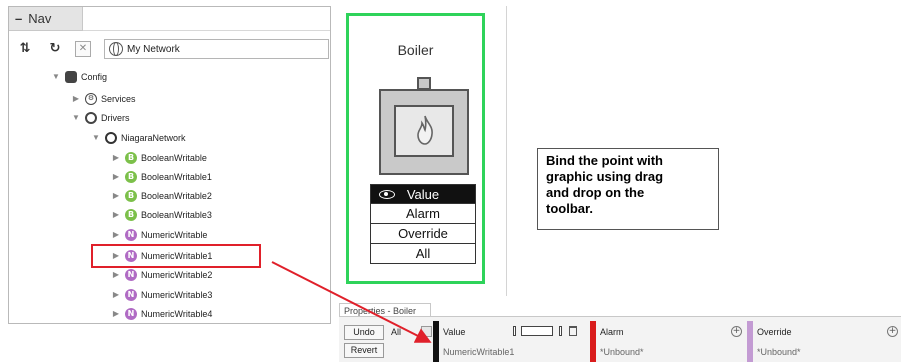 This screenshot has height=362, width=901. I want to click on tree-item-label: NumericWritable4, so click(177, 313).